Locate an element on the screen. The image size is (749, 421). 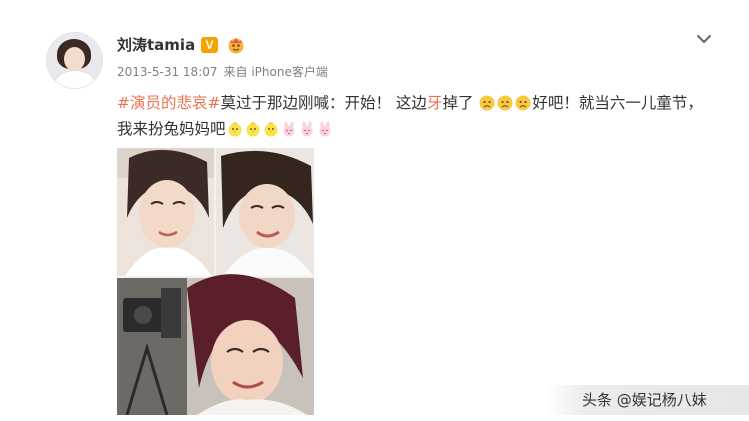
topic-link: #演员的悲哀# is located at coordinates (168, 103).